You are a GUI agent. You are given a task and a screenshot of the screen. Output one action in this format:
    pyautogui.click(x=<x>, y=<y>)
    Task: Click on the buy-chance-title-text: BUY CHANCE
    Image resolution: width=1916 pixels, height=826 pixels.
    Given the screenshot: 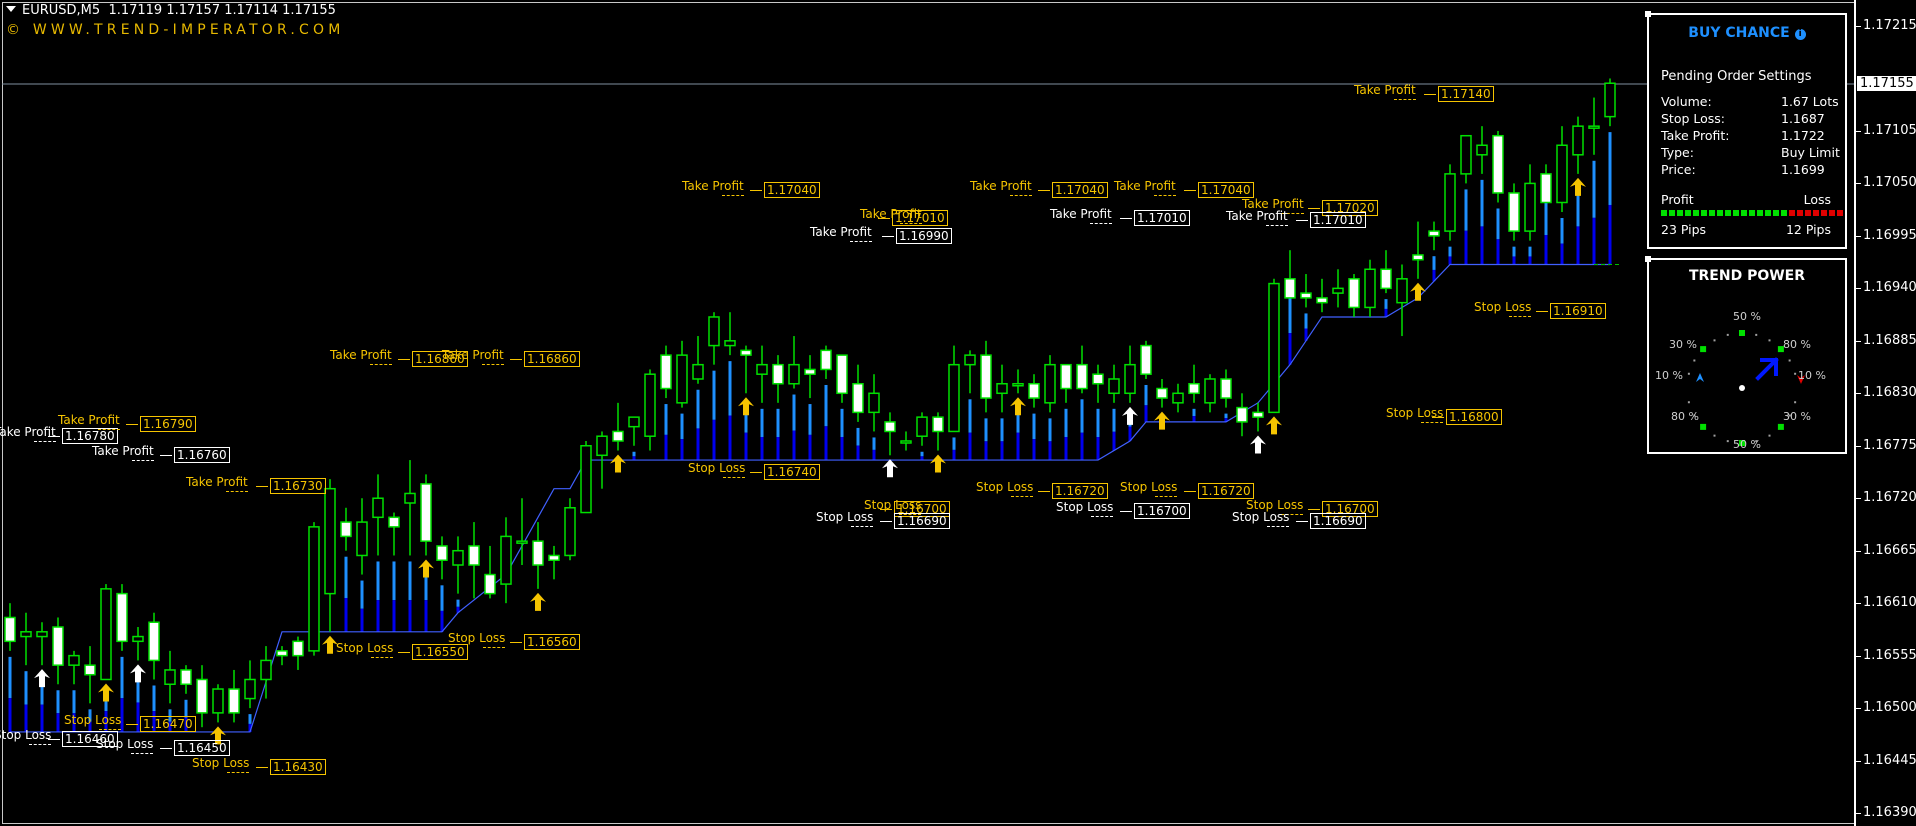 What is the action you would take?
    pyautogui.click(x=1739, y=33)
    